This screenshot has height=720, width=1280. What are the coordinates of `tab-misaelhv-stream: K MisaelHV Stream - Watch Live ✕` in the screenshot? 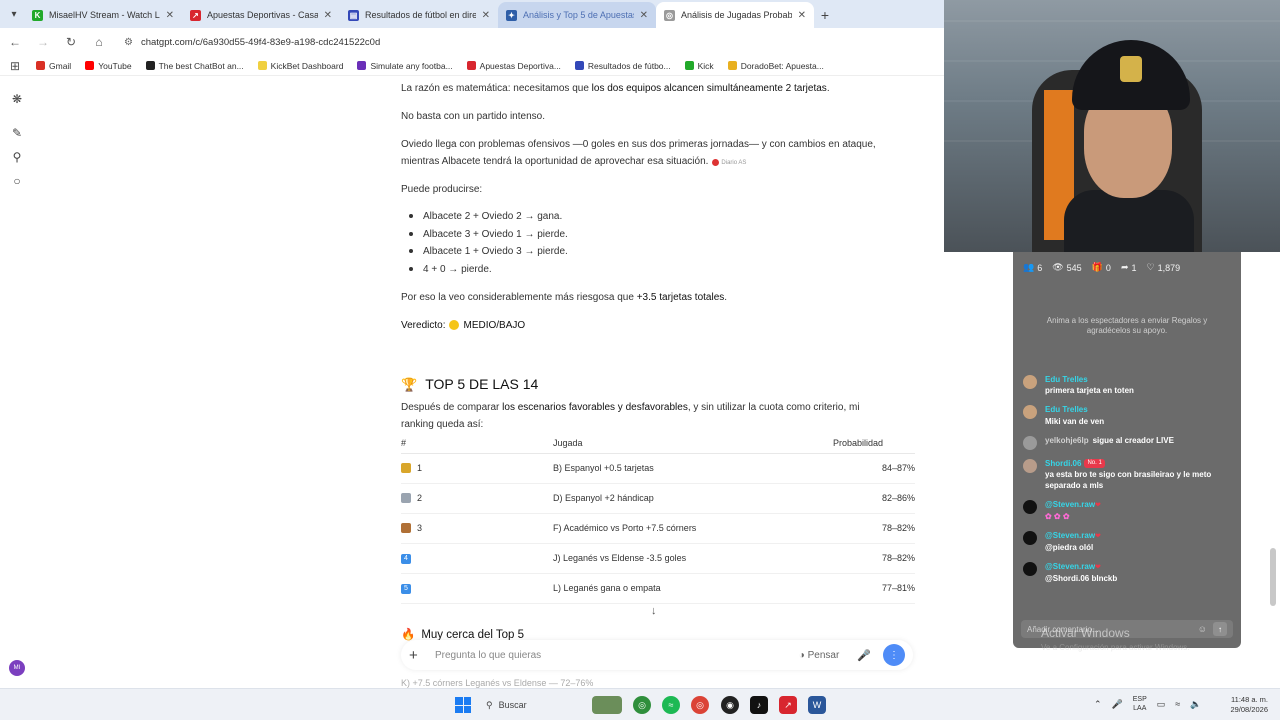 It's located at (103, 15).